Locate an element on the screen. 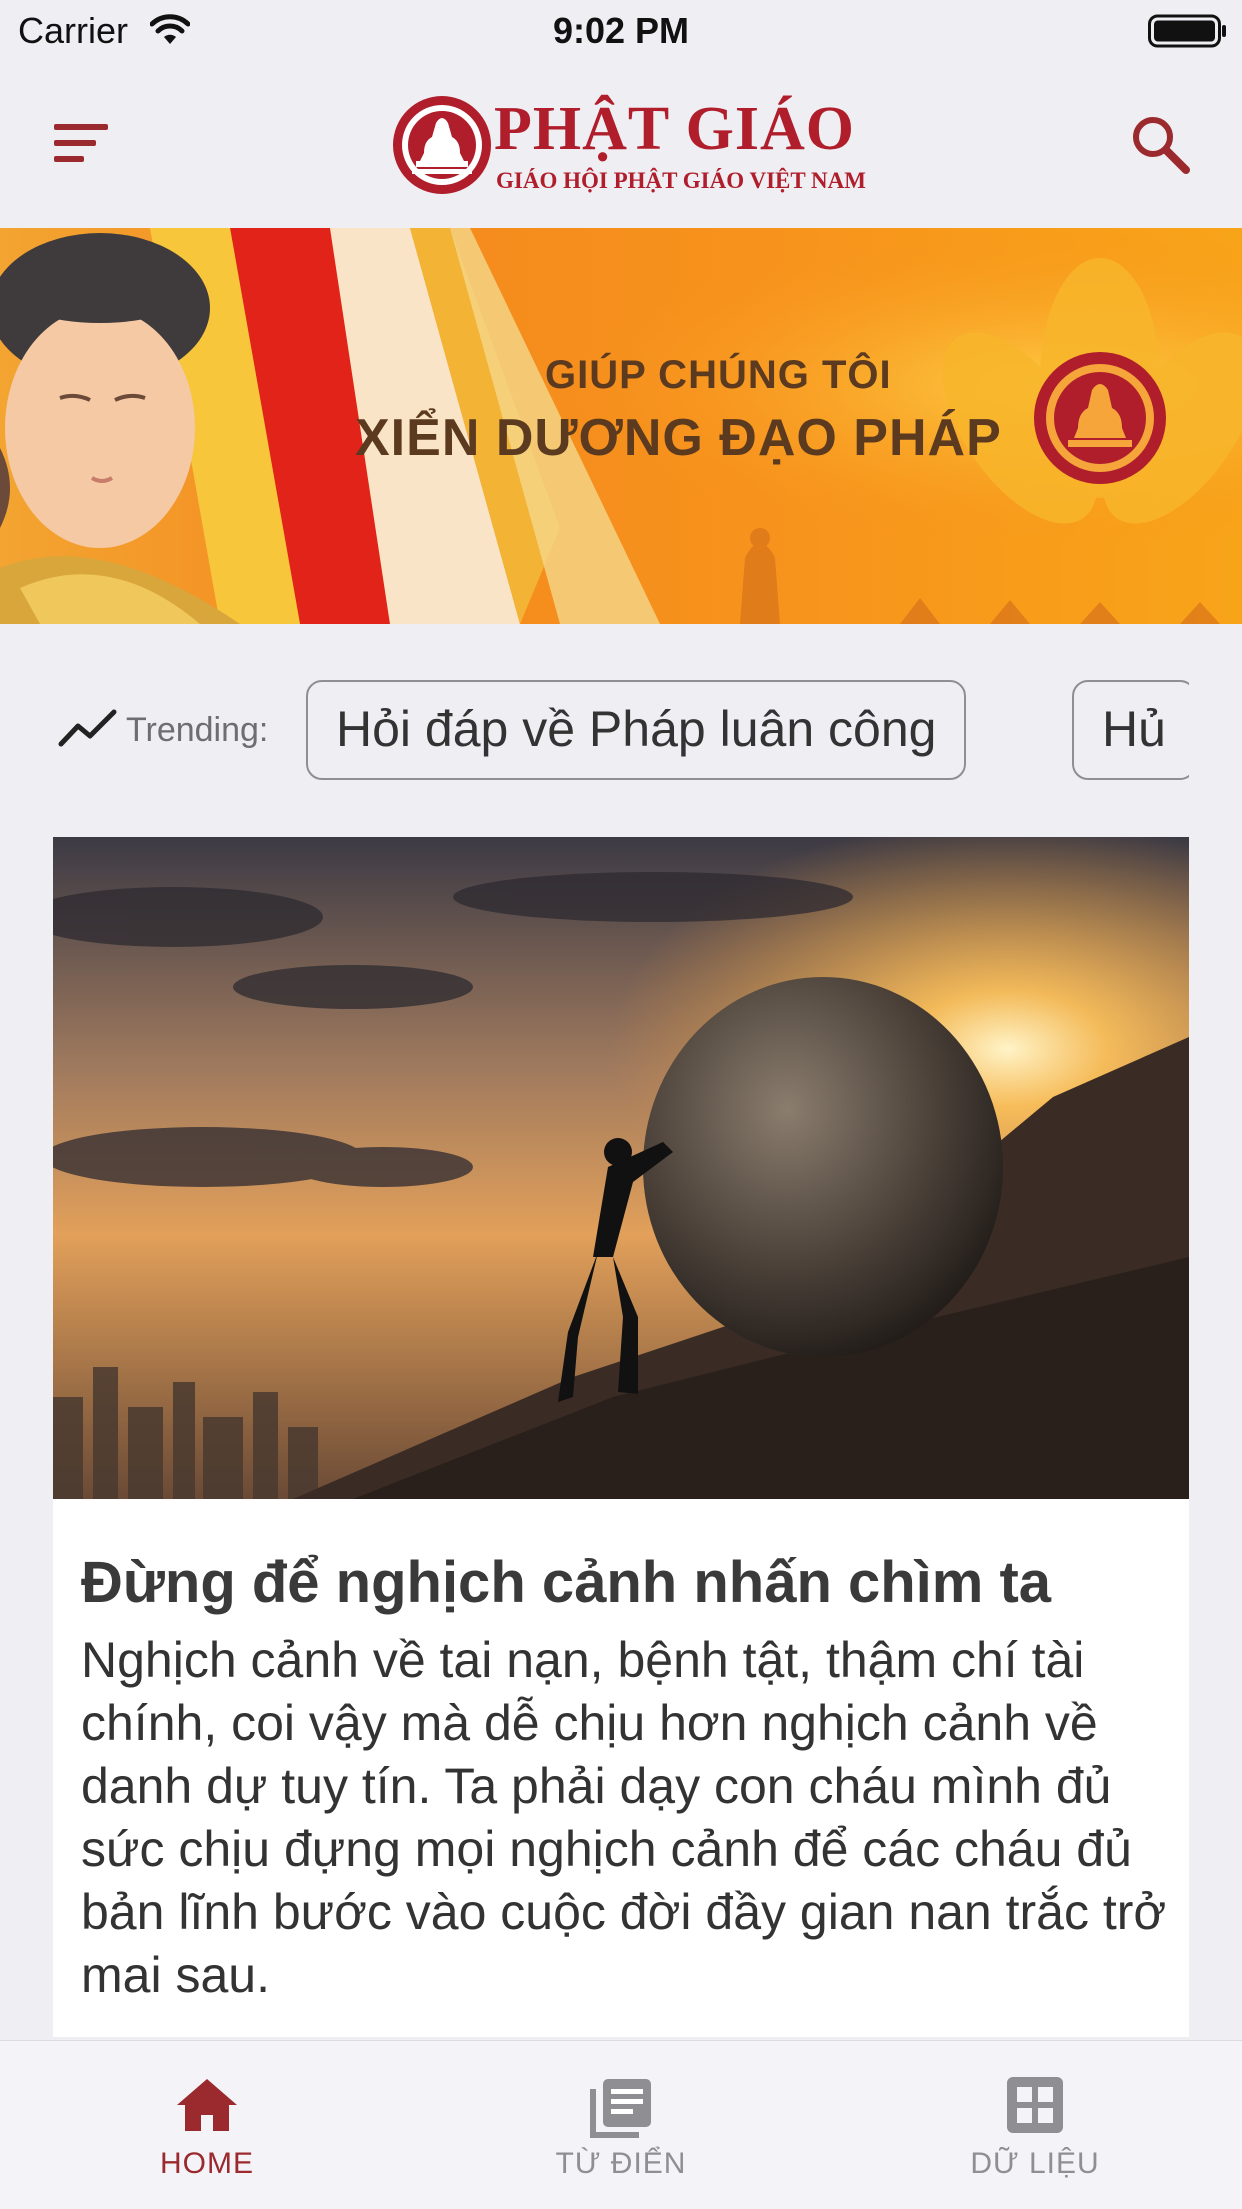  tab-bar: HOME TỪ ĐIỂN DỮ LIỆU is located at coordinates (621, 2124).